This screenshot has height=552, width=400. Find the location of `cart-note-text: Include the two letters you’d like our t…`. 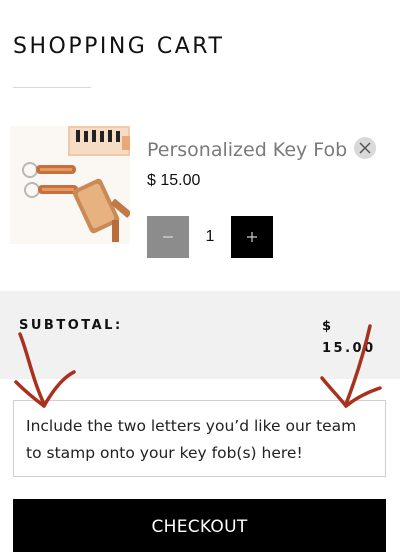

cart-note-text: Include the two letters you’d like our t… is located at coordinates (191, 439).